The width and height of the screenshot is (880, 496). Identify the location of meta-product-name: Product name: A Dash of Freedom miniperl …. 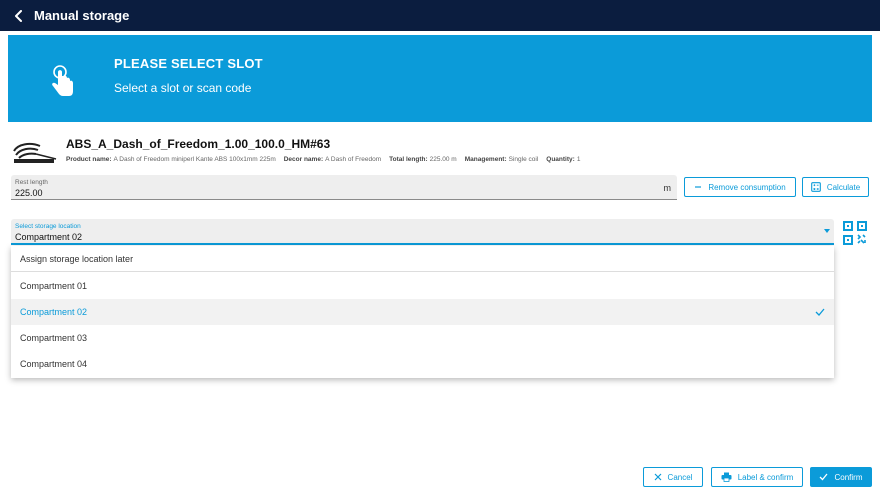
(171, 159).